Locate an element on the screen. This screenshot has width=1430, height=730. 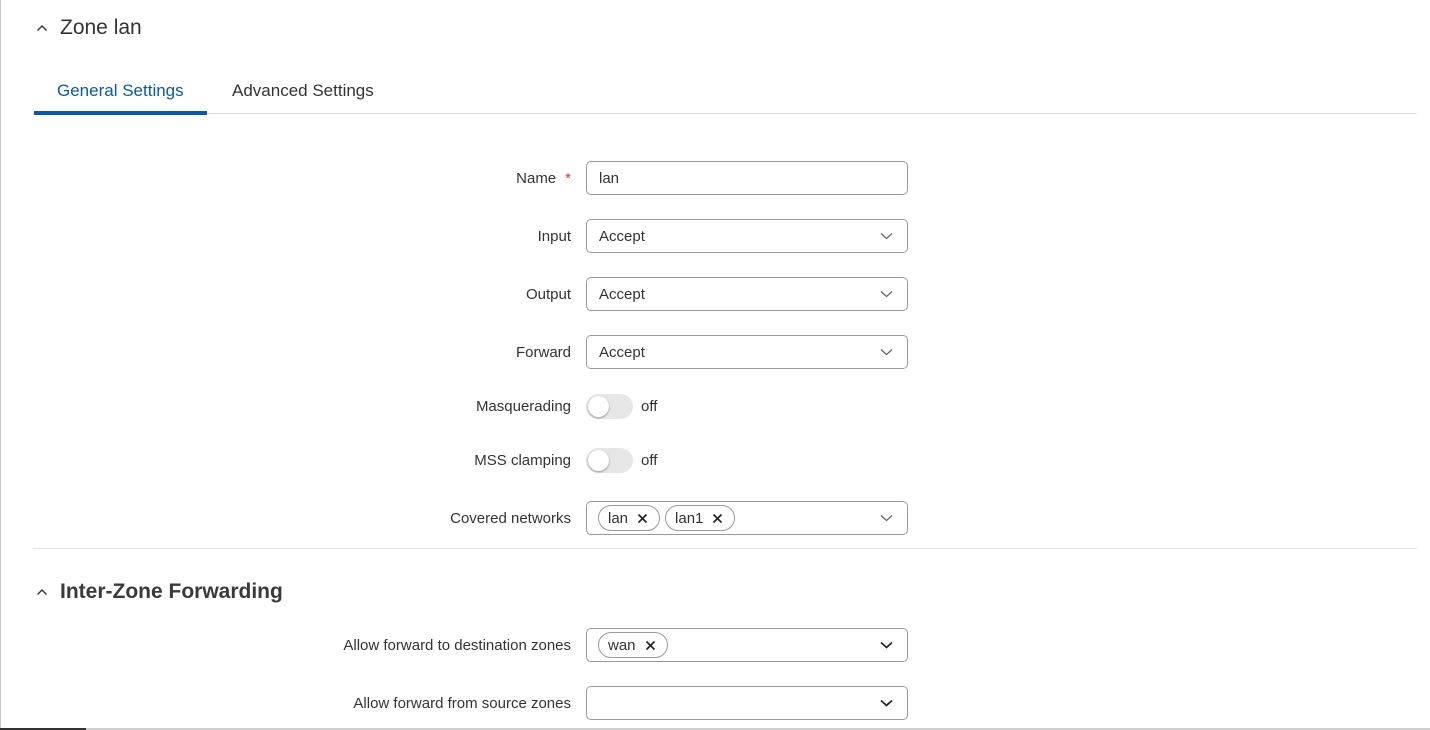
masquerading-toggle is located at coordinates (609, 406).